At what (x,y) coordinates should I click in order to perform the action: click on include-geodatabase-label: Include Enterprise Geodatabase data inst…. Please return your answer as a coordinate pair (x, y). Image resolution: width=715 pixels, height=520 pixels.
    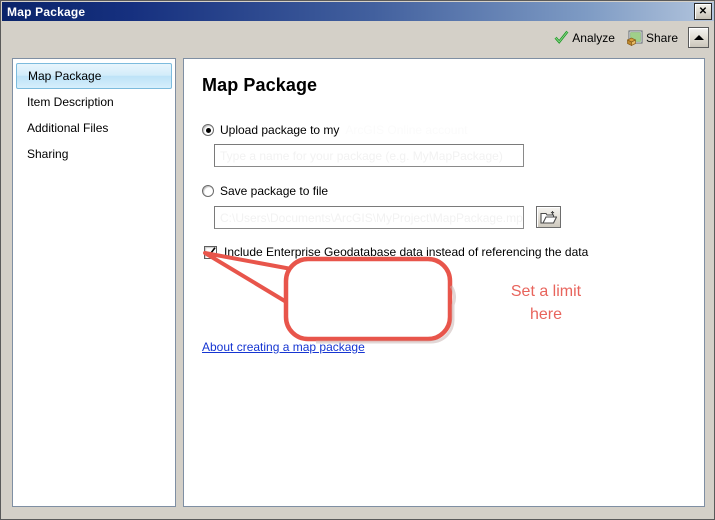
    Looking at the image, I should click on (406, 252).